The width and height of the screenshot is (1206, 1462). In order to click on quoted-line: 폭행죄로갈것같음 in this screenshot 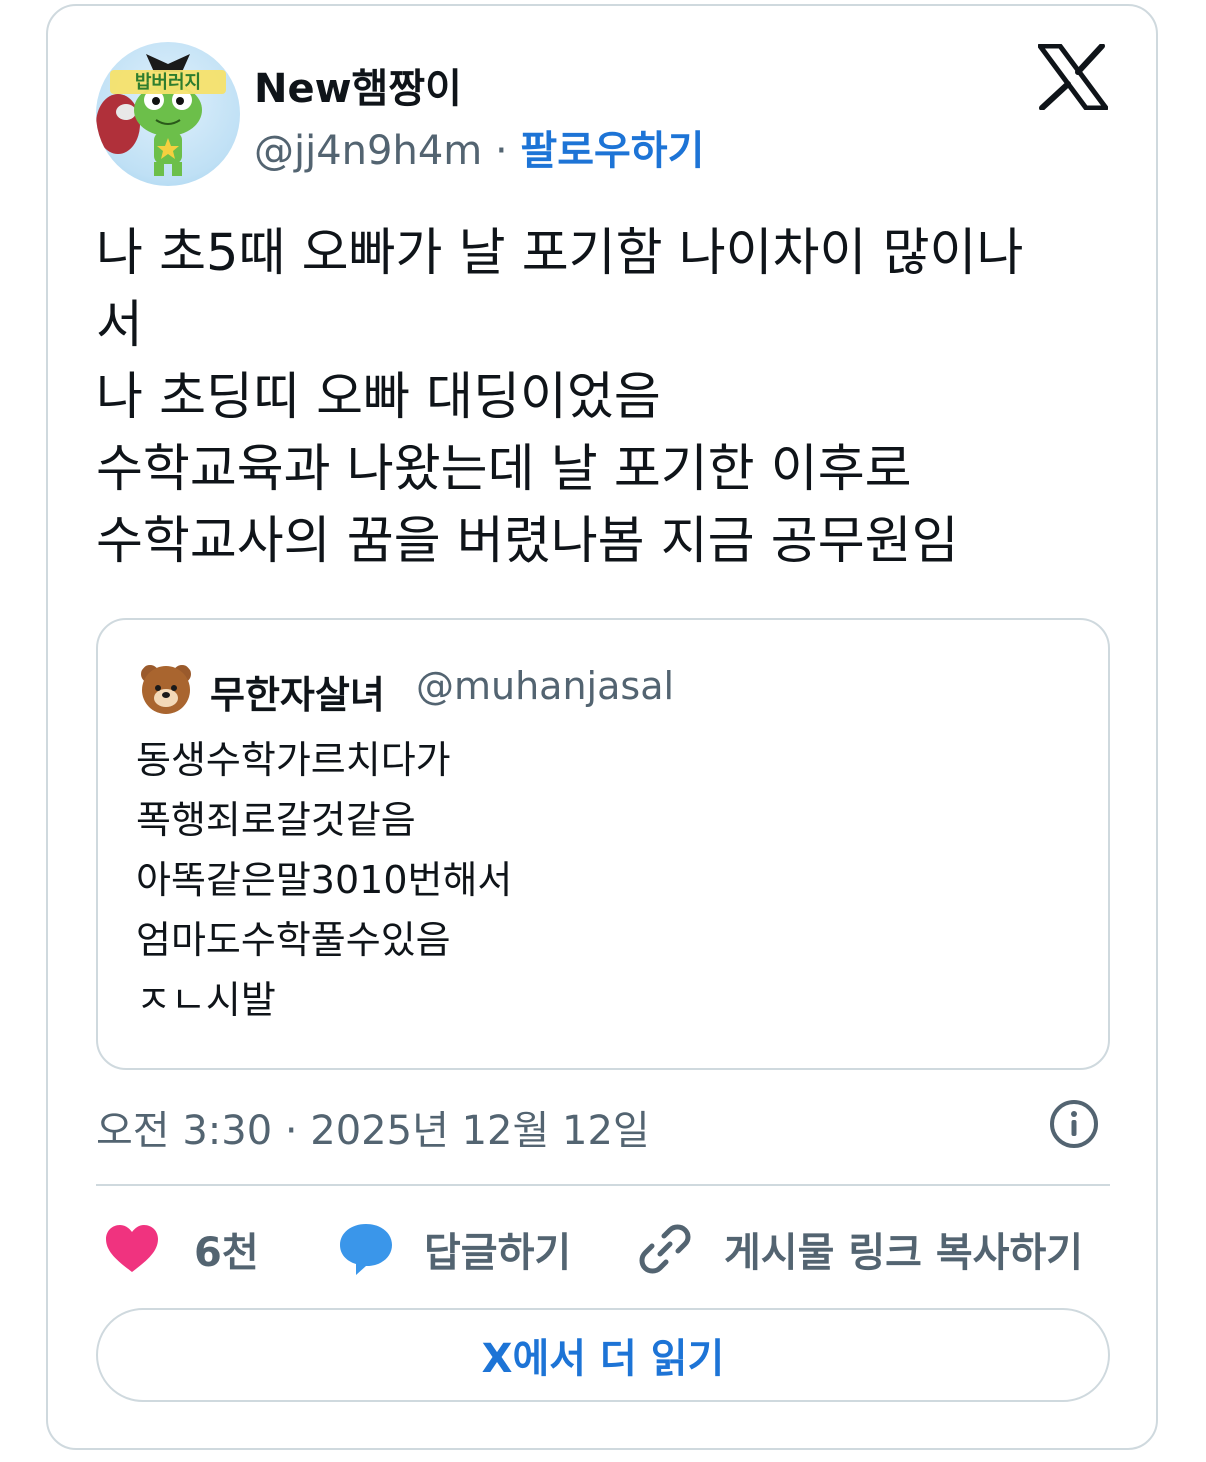, I will do `click(276, 820)`.